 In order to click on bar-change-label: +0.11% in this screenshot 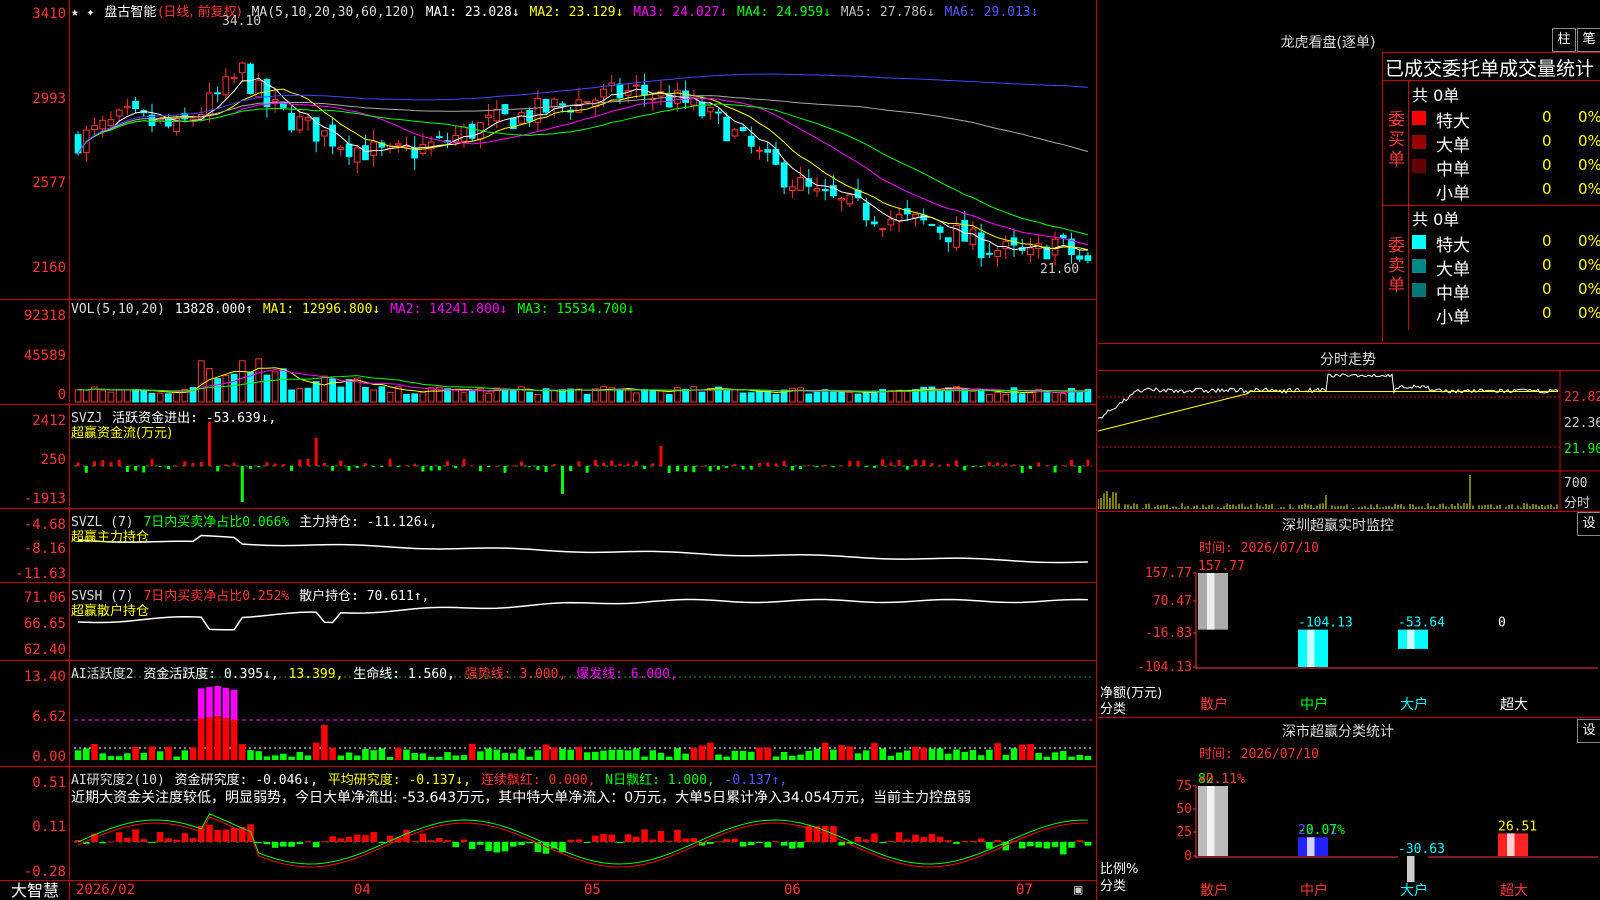, I will do `click(1221, 779)`.